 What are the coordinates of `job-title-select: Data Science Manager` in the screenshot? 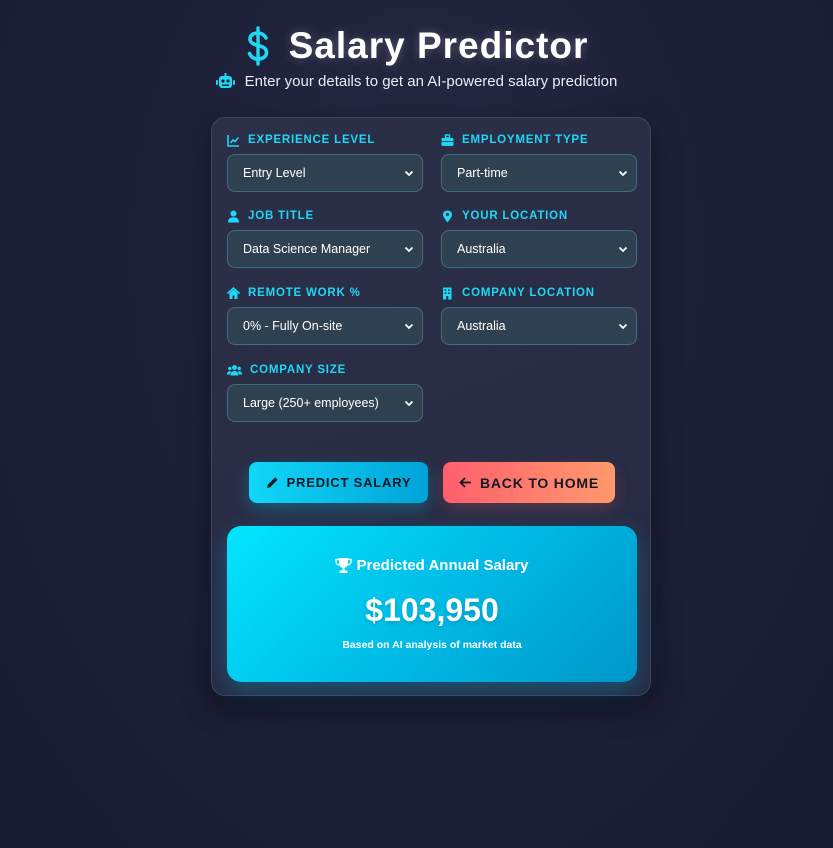 It's located at (325, 249).